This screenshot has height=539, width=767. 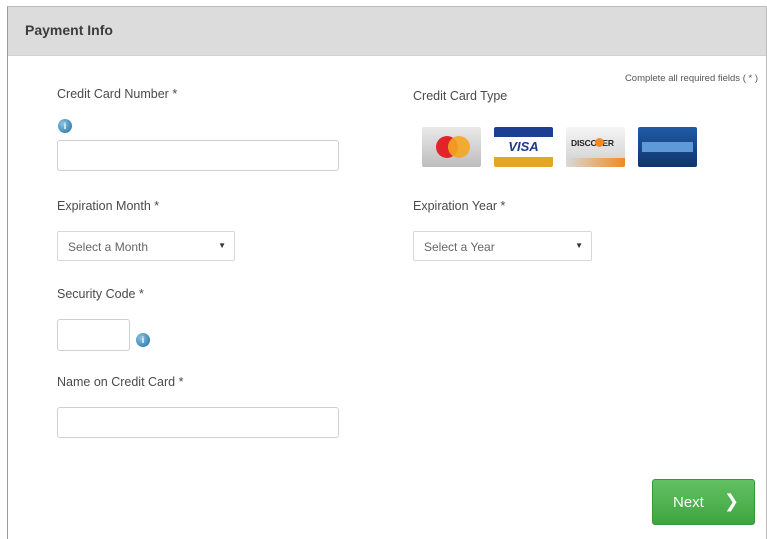 I want to click on panel-header: Payment Info, so click(x=387, y=31).